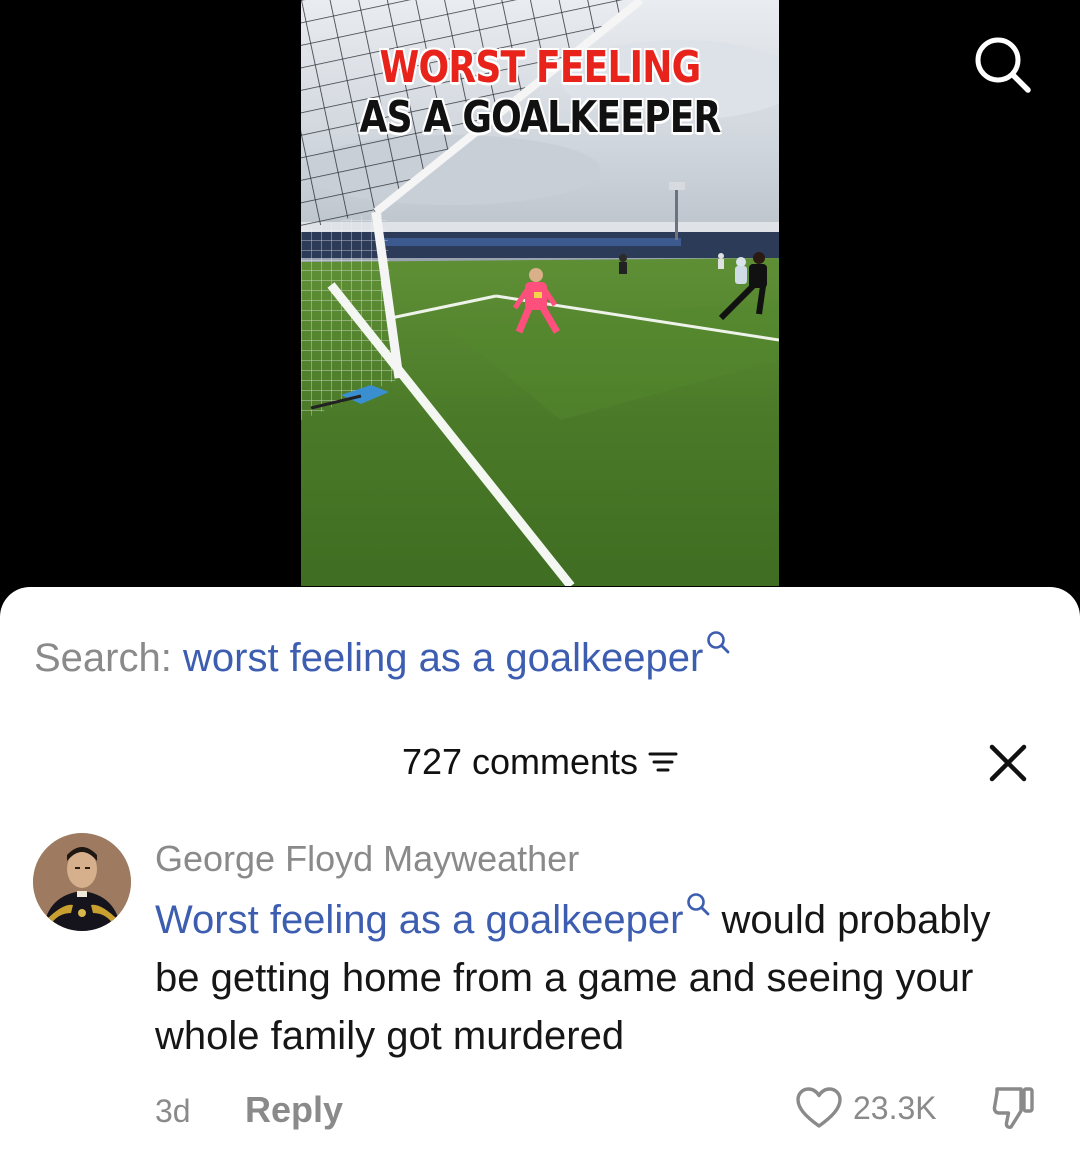 The width and height of the screenshot is (1080, 1155). Describe the element at coordinates (540, 117) in the screenshot. I see `video-title-line-2: AS A GOALKEEPER` at that location.